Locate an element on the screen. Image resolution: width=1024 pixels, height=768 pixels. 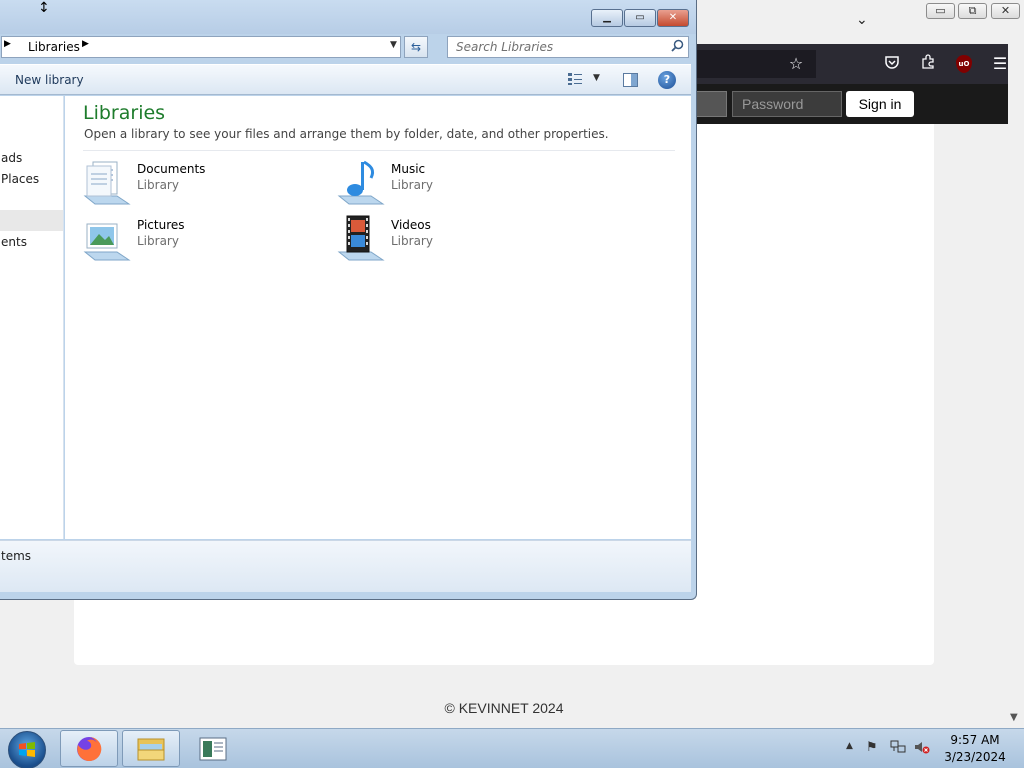
list-tabs-icon: ⌄ is located at coordinates (864, 20).